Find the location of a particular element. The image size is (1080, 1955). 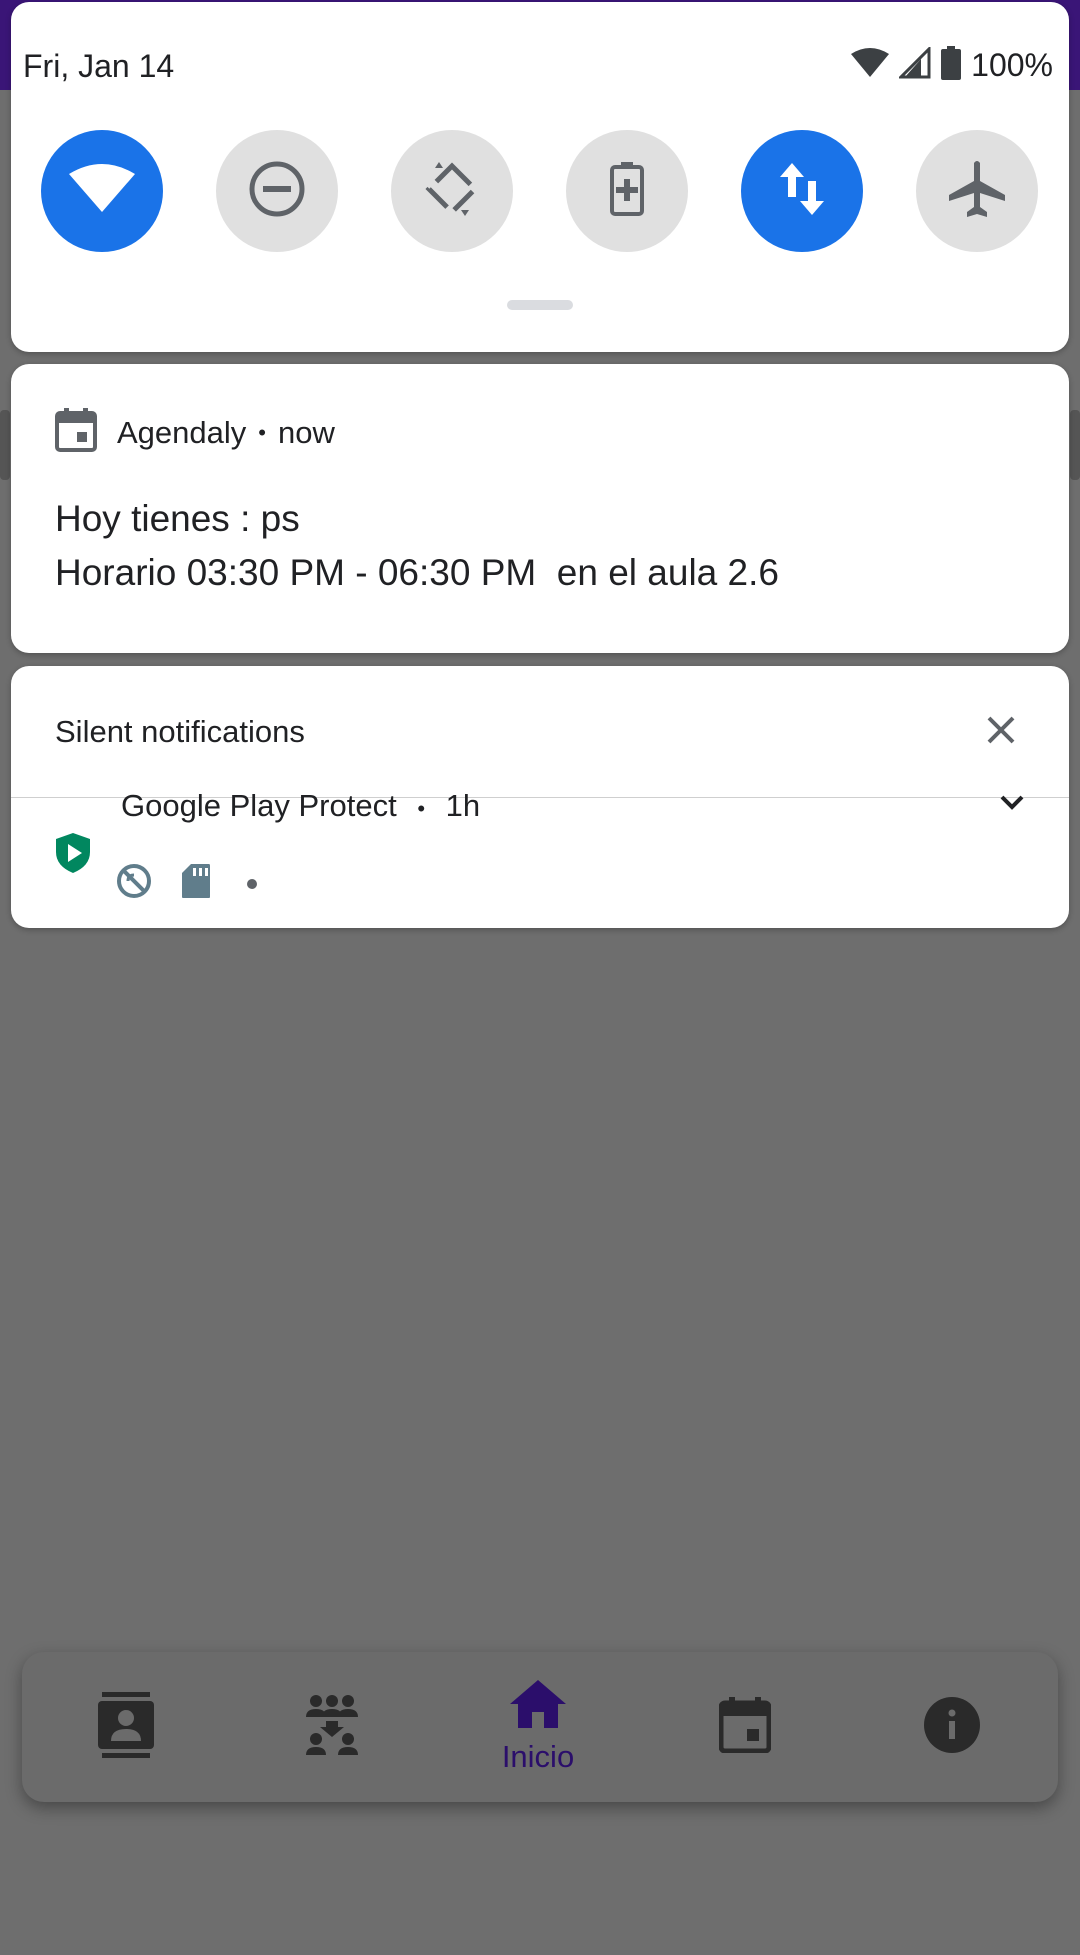

expand-chevron-icon is located at coordinates (1012, 805).